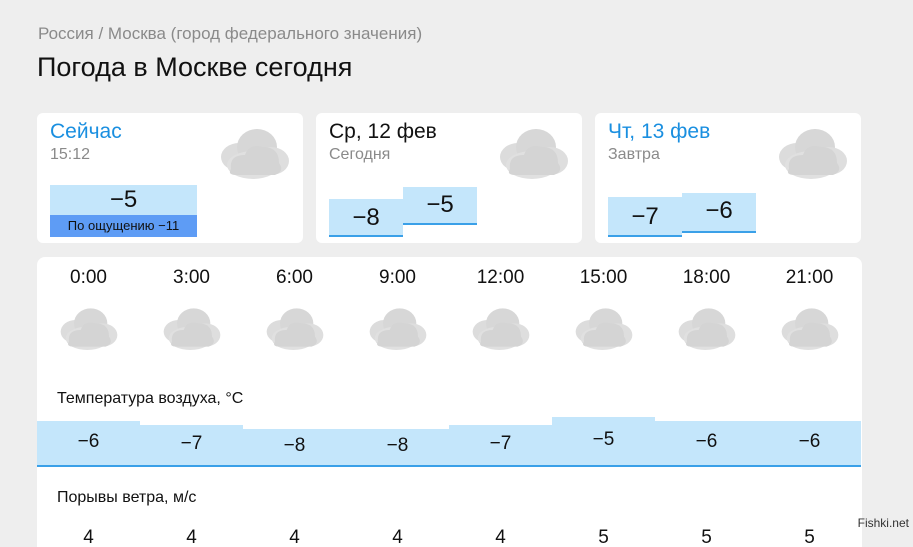  Describe the element at coordinates (70, 154) in the screenshot. I see `now-time: 15:12` at that location.